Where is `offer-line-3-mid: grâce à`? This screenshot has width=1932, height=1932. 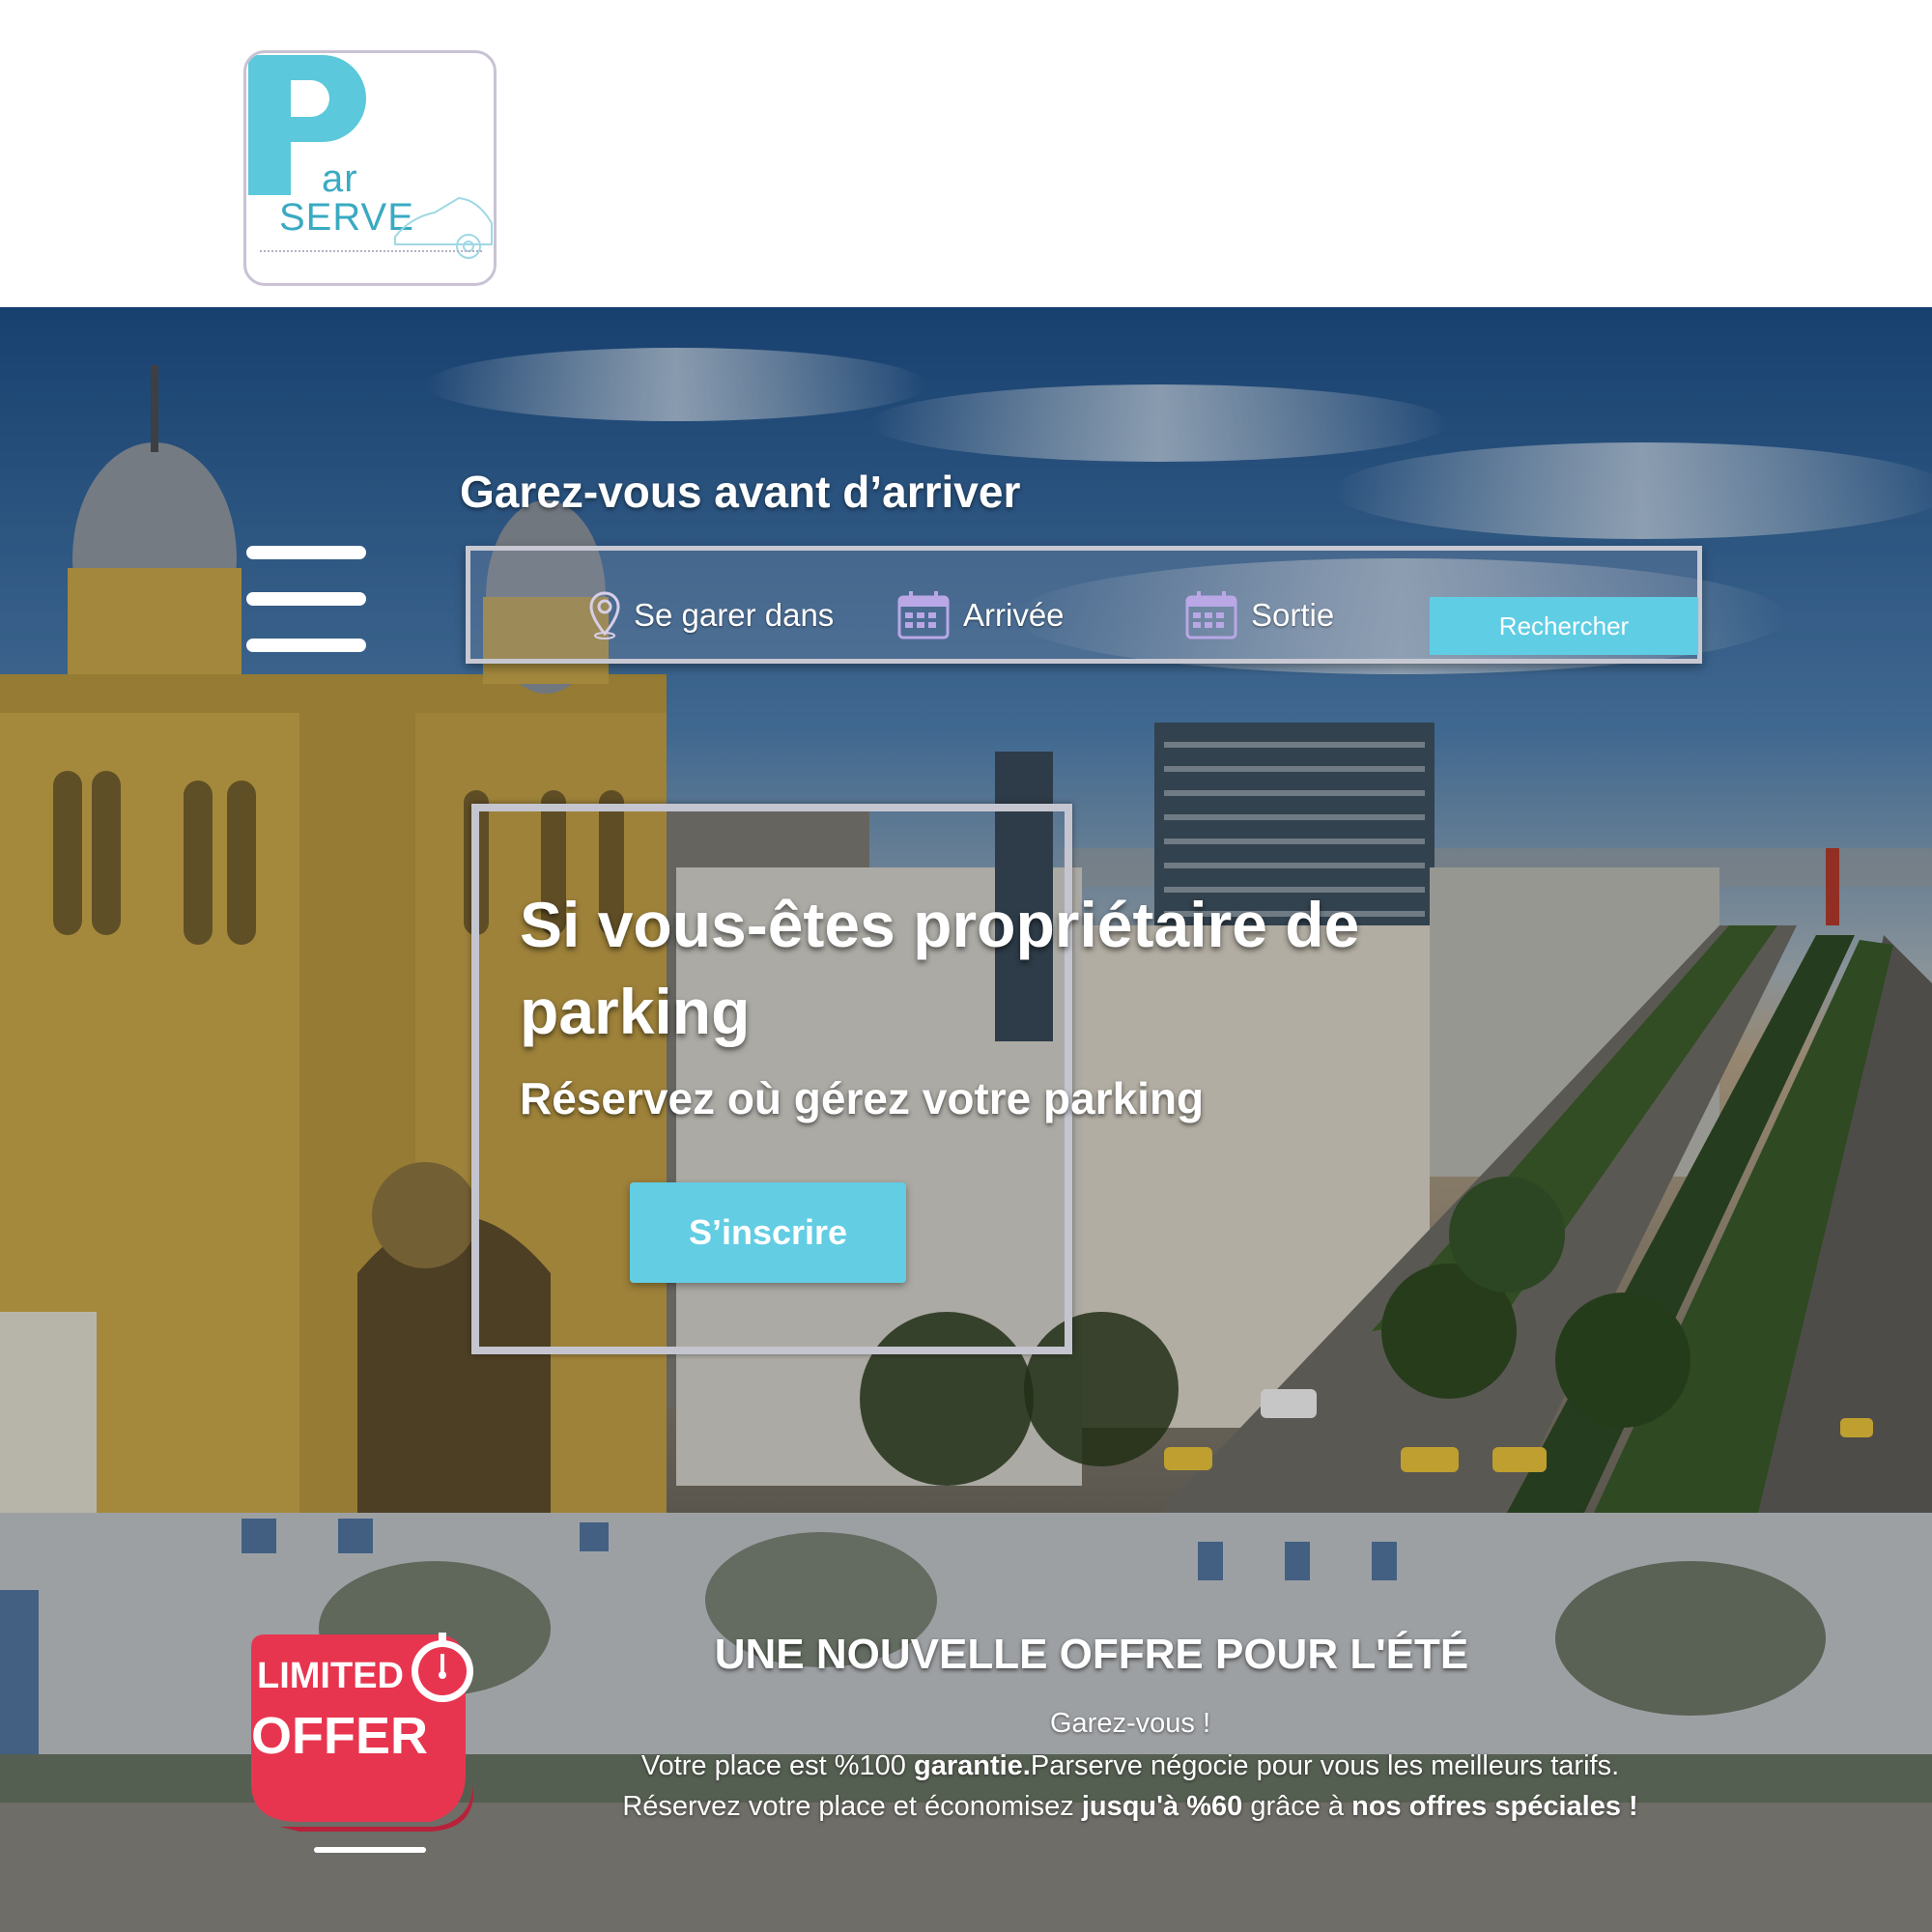
offer-line-3-mid: grâce à is located at coordinates (1297, 1806).